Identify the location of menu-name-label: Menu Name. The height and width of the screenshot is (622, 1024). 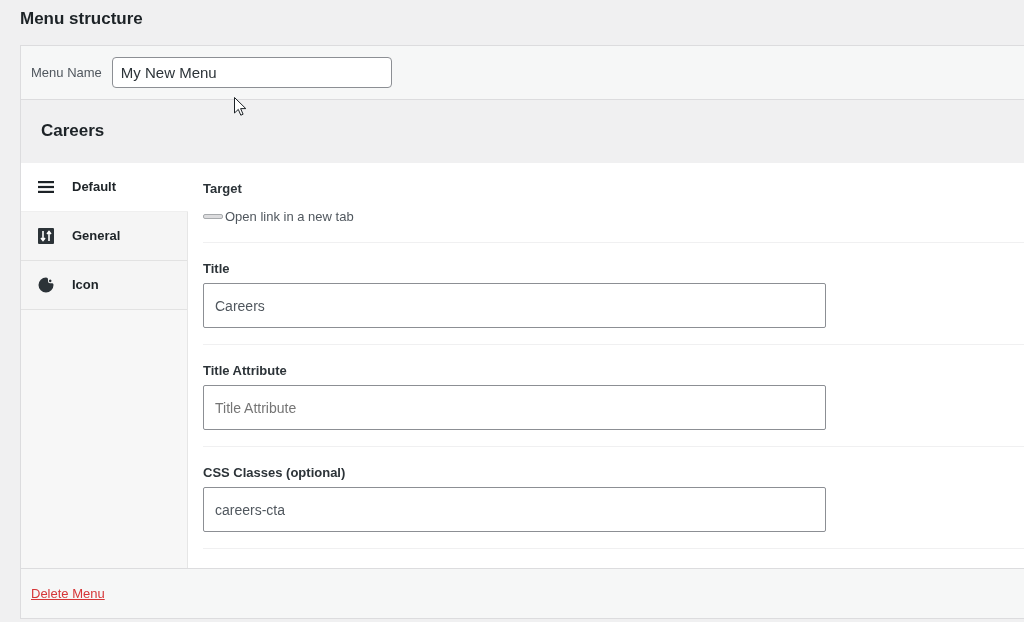
(66, 72).